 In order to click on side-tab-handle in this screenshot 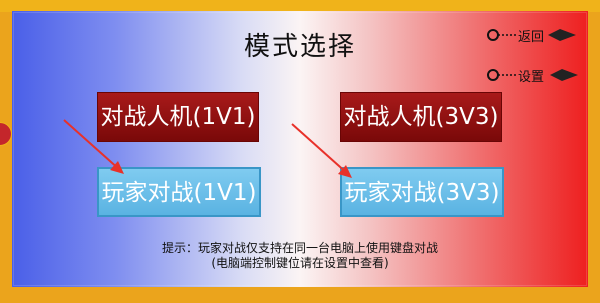, I will do `click(6, 134)`.